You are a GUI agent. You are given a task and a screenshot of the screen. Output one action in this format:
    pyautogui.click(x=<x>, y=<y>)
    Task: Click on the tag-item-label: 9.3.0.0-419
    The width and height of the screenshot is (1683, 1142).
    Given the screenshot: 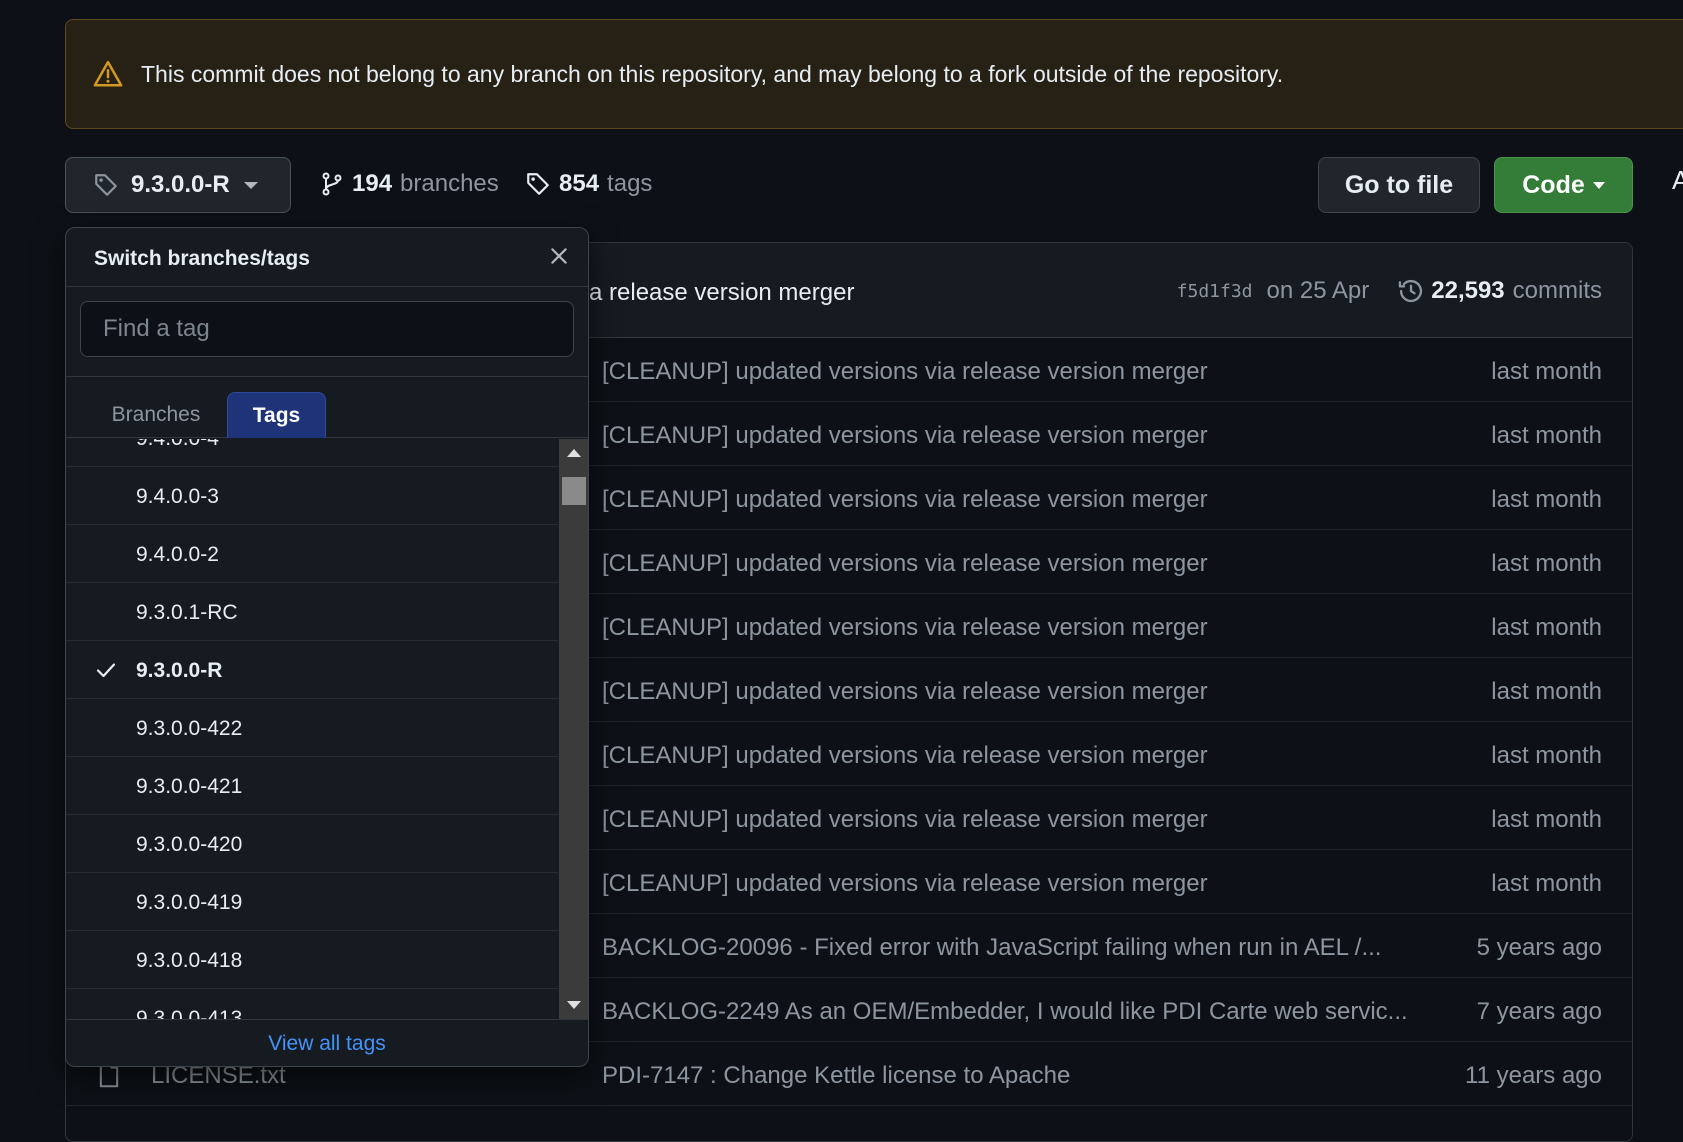 What is the action you would take?
    pyautogui.click(x=189, y=902)
    